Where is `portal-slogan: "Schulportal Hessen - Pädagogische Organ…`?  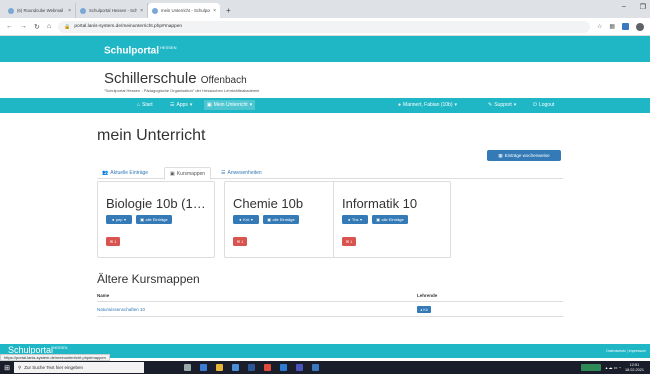
portal-slogan: "Schulportal Hessen - Pädagogische Organ… is located at coordinates (182, 90).